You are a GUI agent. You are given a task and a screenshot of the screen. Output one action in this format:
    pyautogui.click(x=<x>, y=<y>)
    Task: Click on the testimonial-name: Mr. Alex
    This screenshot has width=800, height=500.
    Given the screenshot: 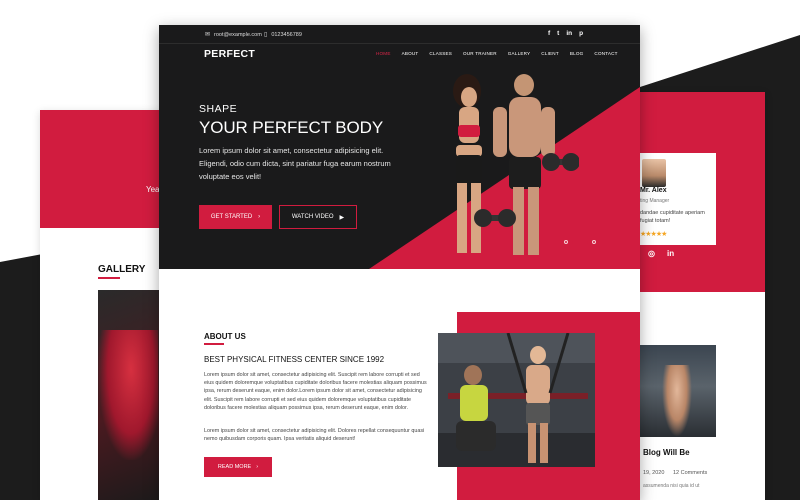 What is the action you would take?
    pyautogui.click(x=653, y=190)
    